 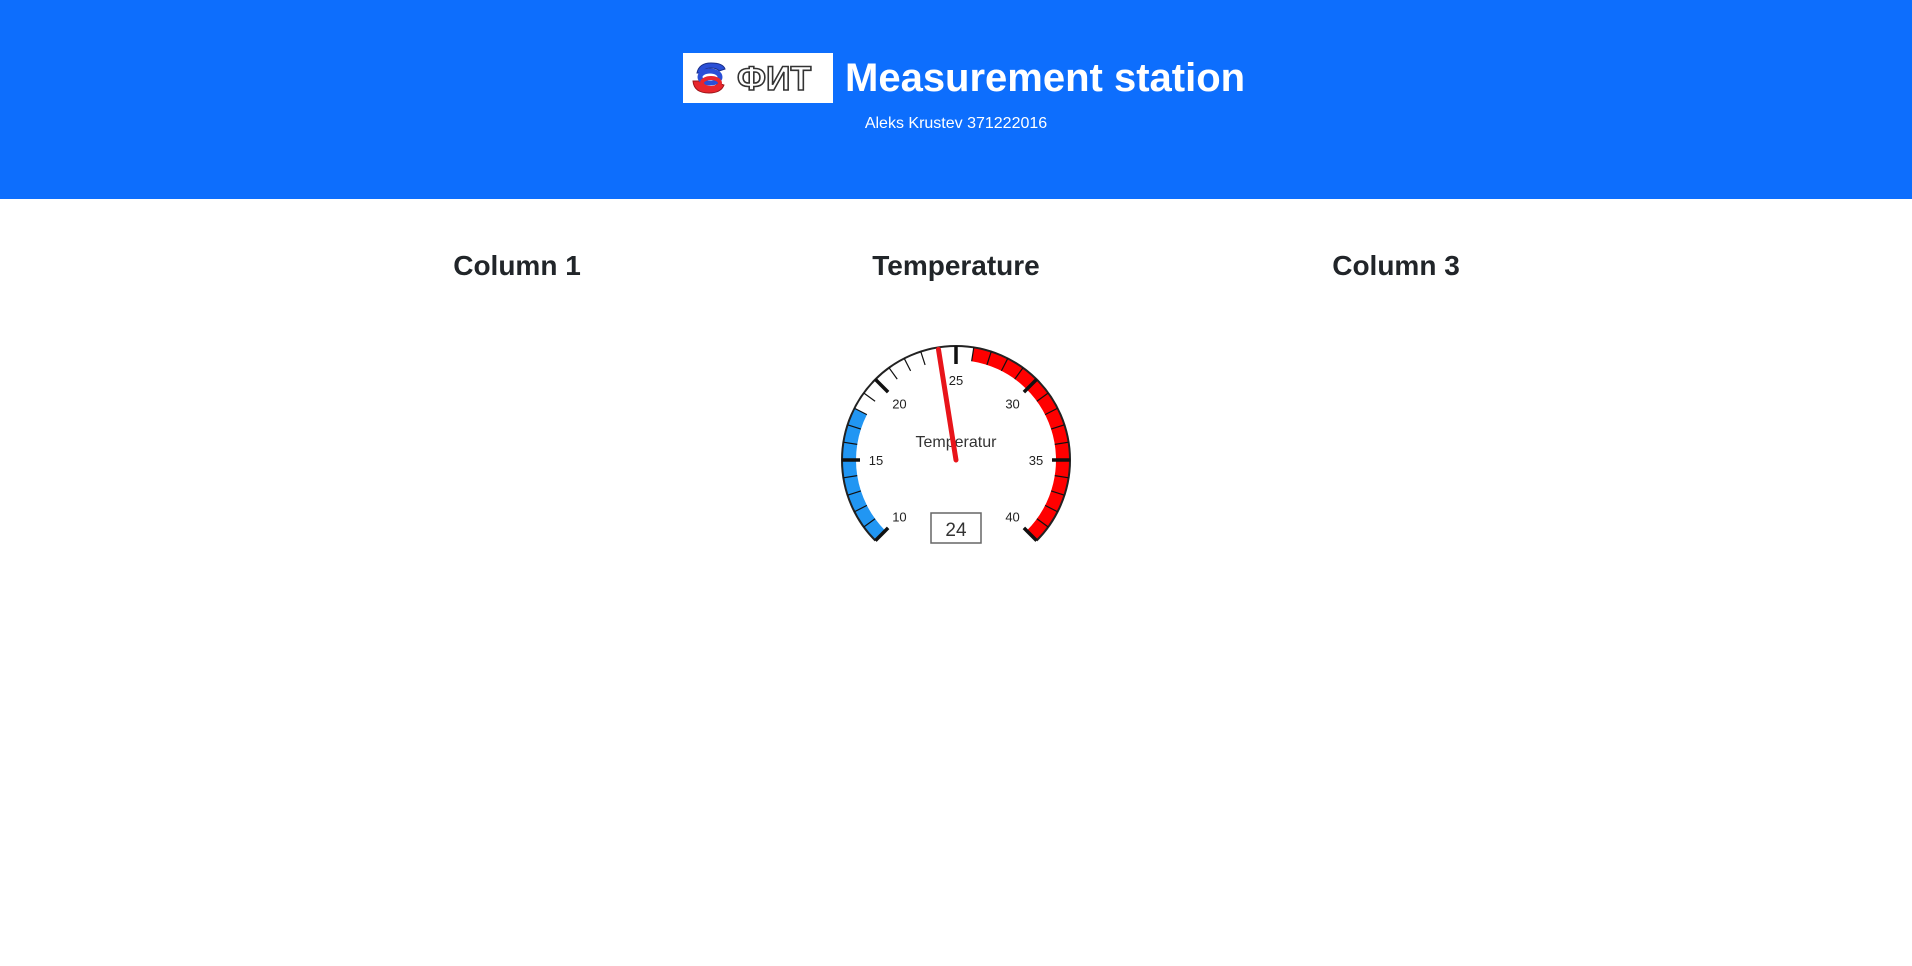 What do you see at coordinates (899, 517) in the screenshot?
I see `gauge-tick-label: 10` at bounding box center [899, 517].